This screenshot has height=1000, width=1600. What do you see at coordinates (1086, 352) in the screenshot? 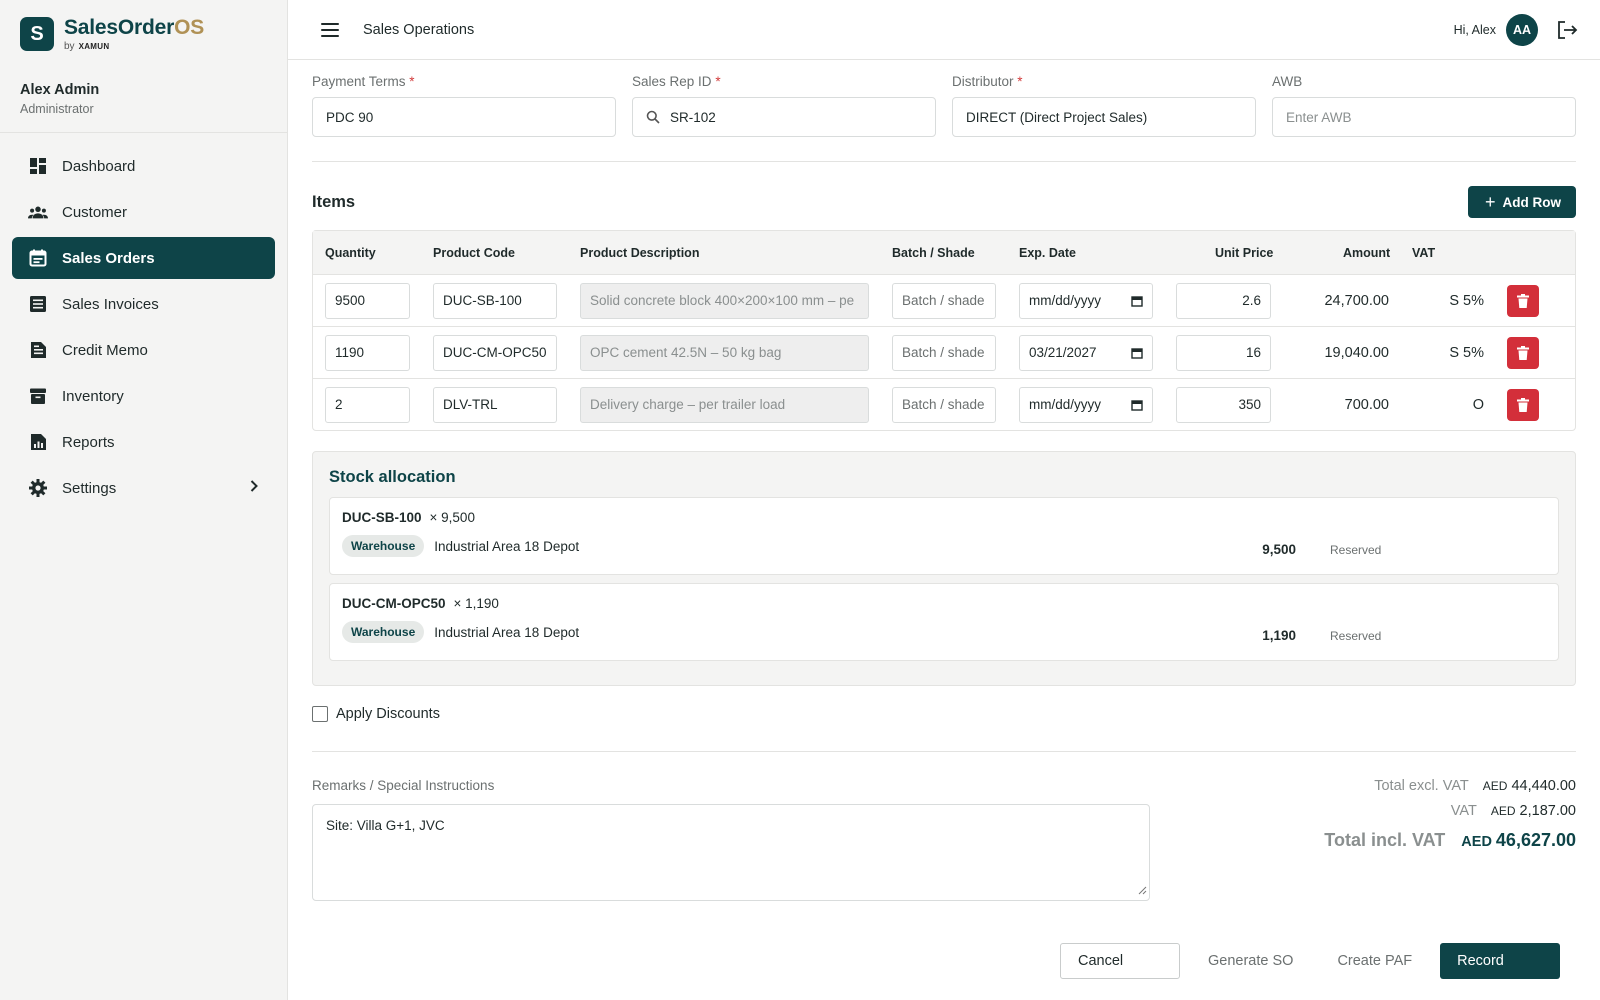
I see `exp-date-input: 03/21/2027` at bounding box center [1086, 352].